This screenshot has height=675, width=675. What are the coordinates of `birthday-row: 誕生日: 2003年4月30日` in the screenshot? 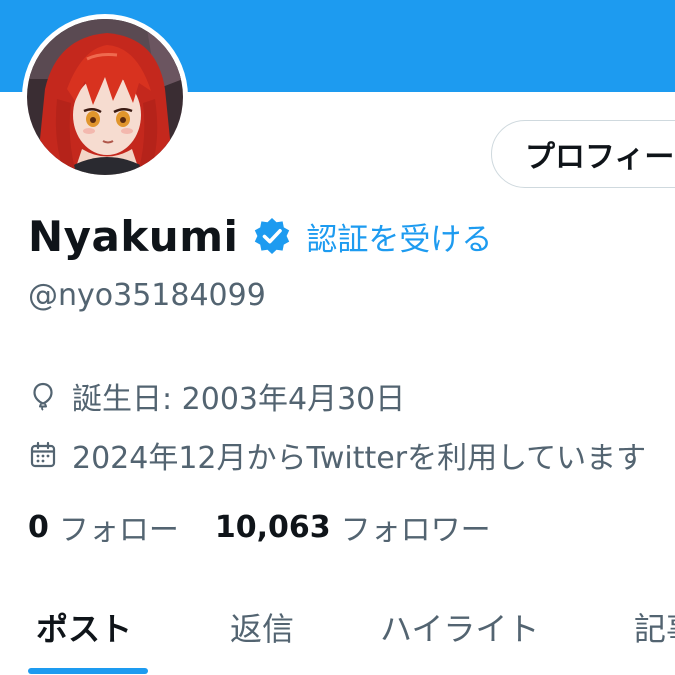 It's located at (216, 396).